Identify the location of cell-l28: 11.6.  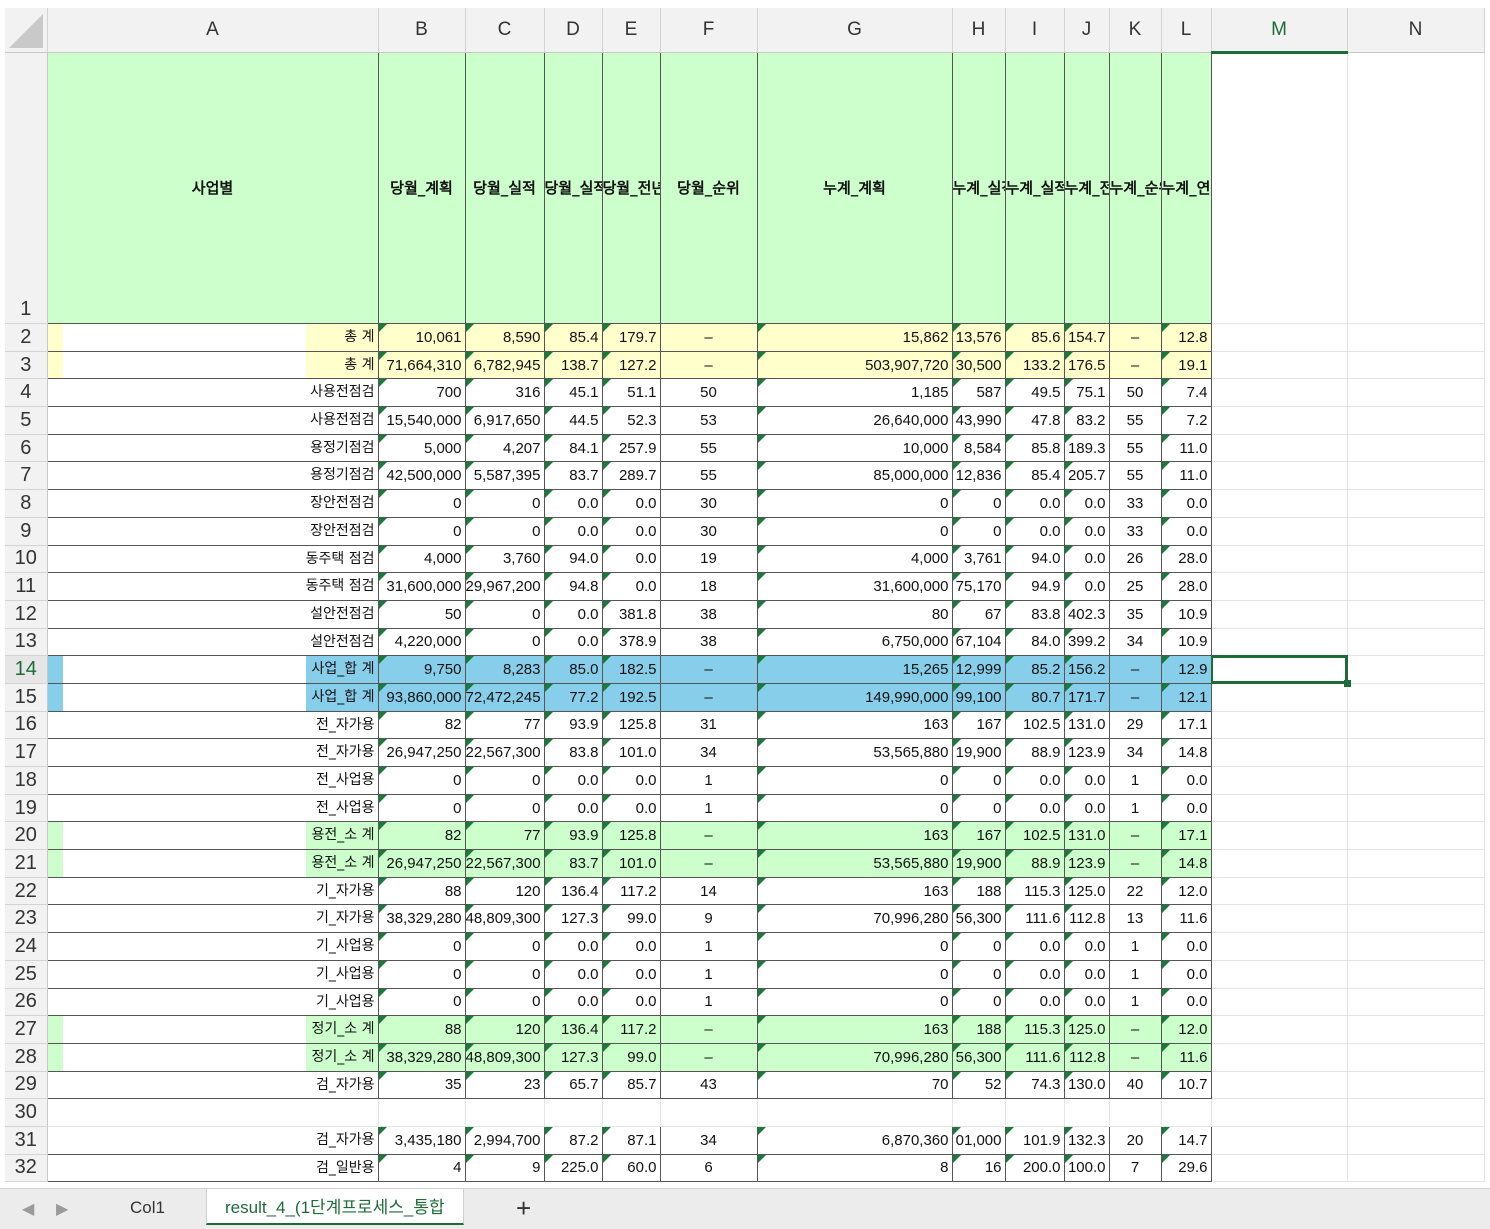
(1186, 1057).